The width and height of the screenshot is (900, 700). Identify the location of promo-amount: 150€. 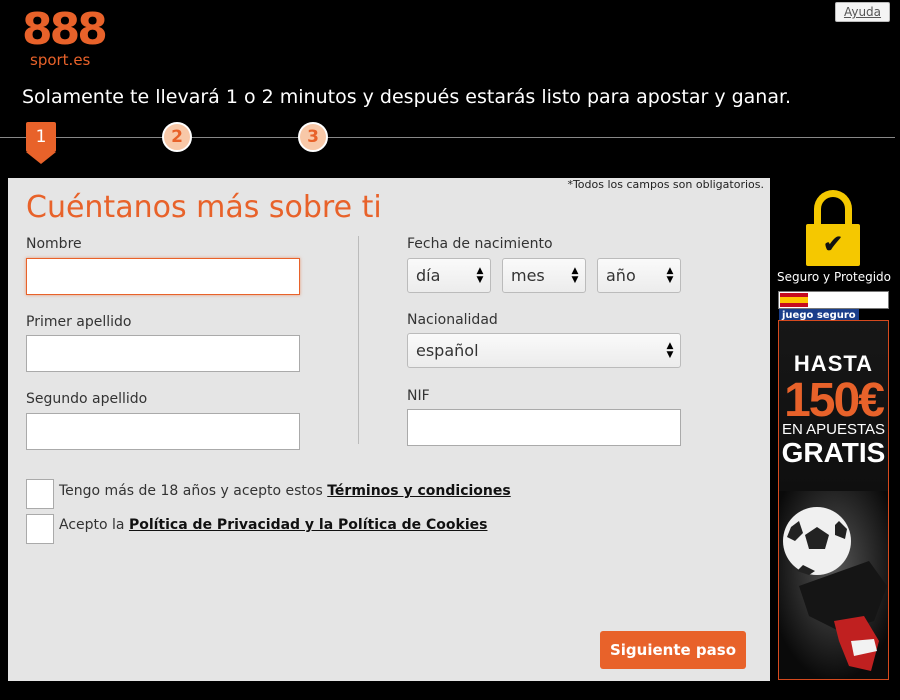
(834, 400).